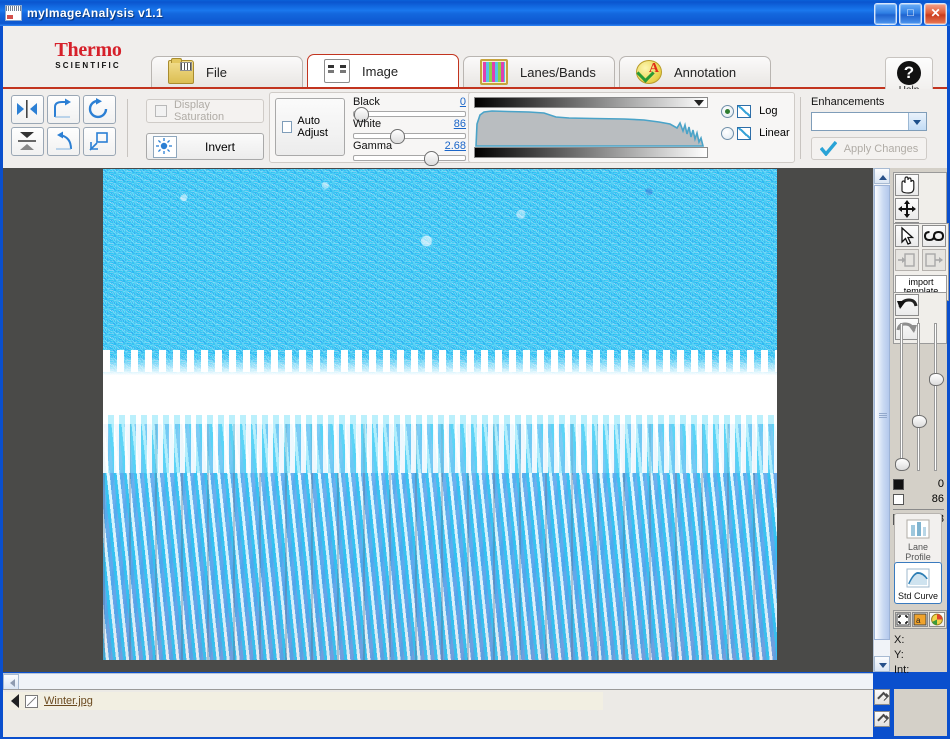 This screenshot has width=950, height=739. What do you see at coordinates (918, 484) in the screenshot?
I see `legend-row-black: 0` at bounding box center [918, 484].